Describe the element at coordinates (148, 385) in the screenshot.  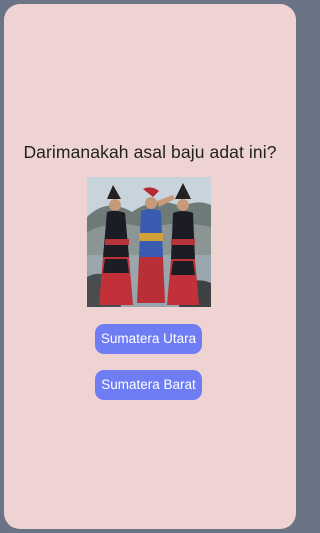
I see `answer-button-sumatera-barat: Sumatera Barat` at that location.